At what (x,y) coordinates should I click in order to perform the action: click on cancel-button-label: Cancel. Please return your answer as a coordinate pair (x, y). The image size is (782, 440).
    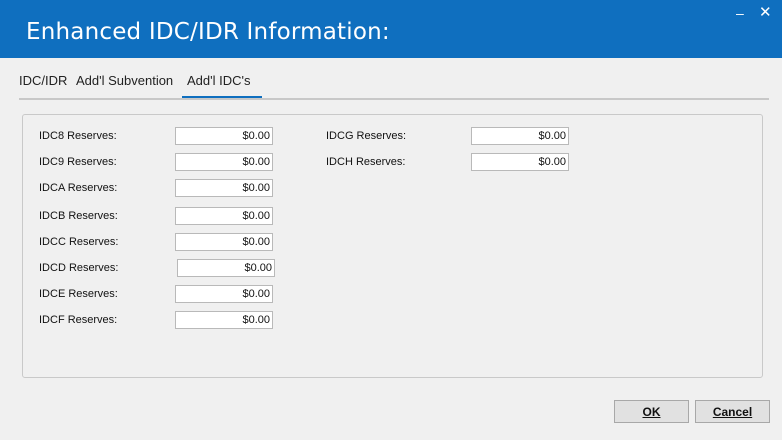
    Looking at the image, I should click on (732, 412).